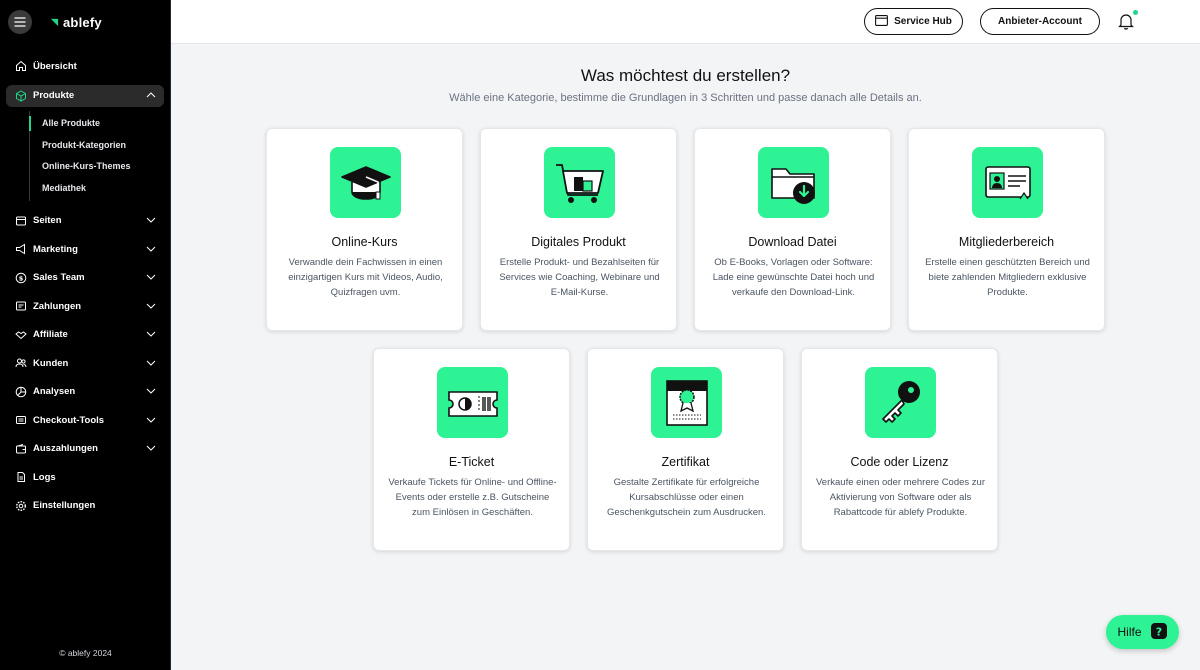  Describe the element at coordinates (85, 221) in the screenshot. I see `sidebar-item-seiten: Seiten` at that location.